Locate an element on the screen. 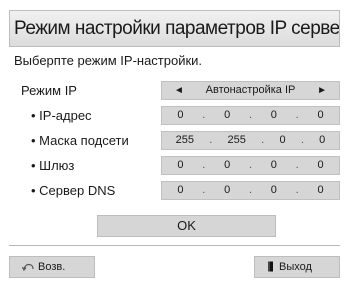  ip-mode-selector: ◄ Автонастройка IP ► is located at coordinates (250, 90).